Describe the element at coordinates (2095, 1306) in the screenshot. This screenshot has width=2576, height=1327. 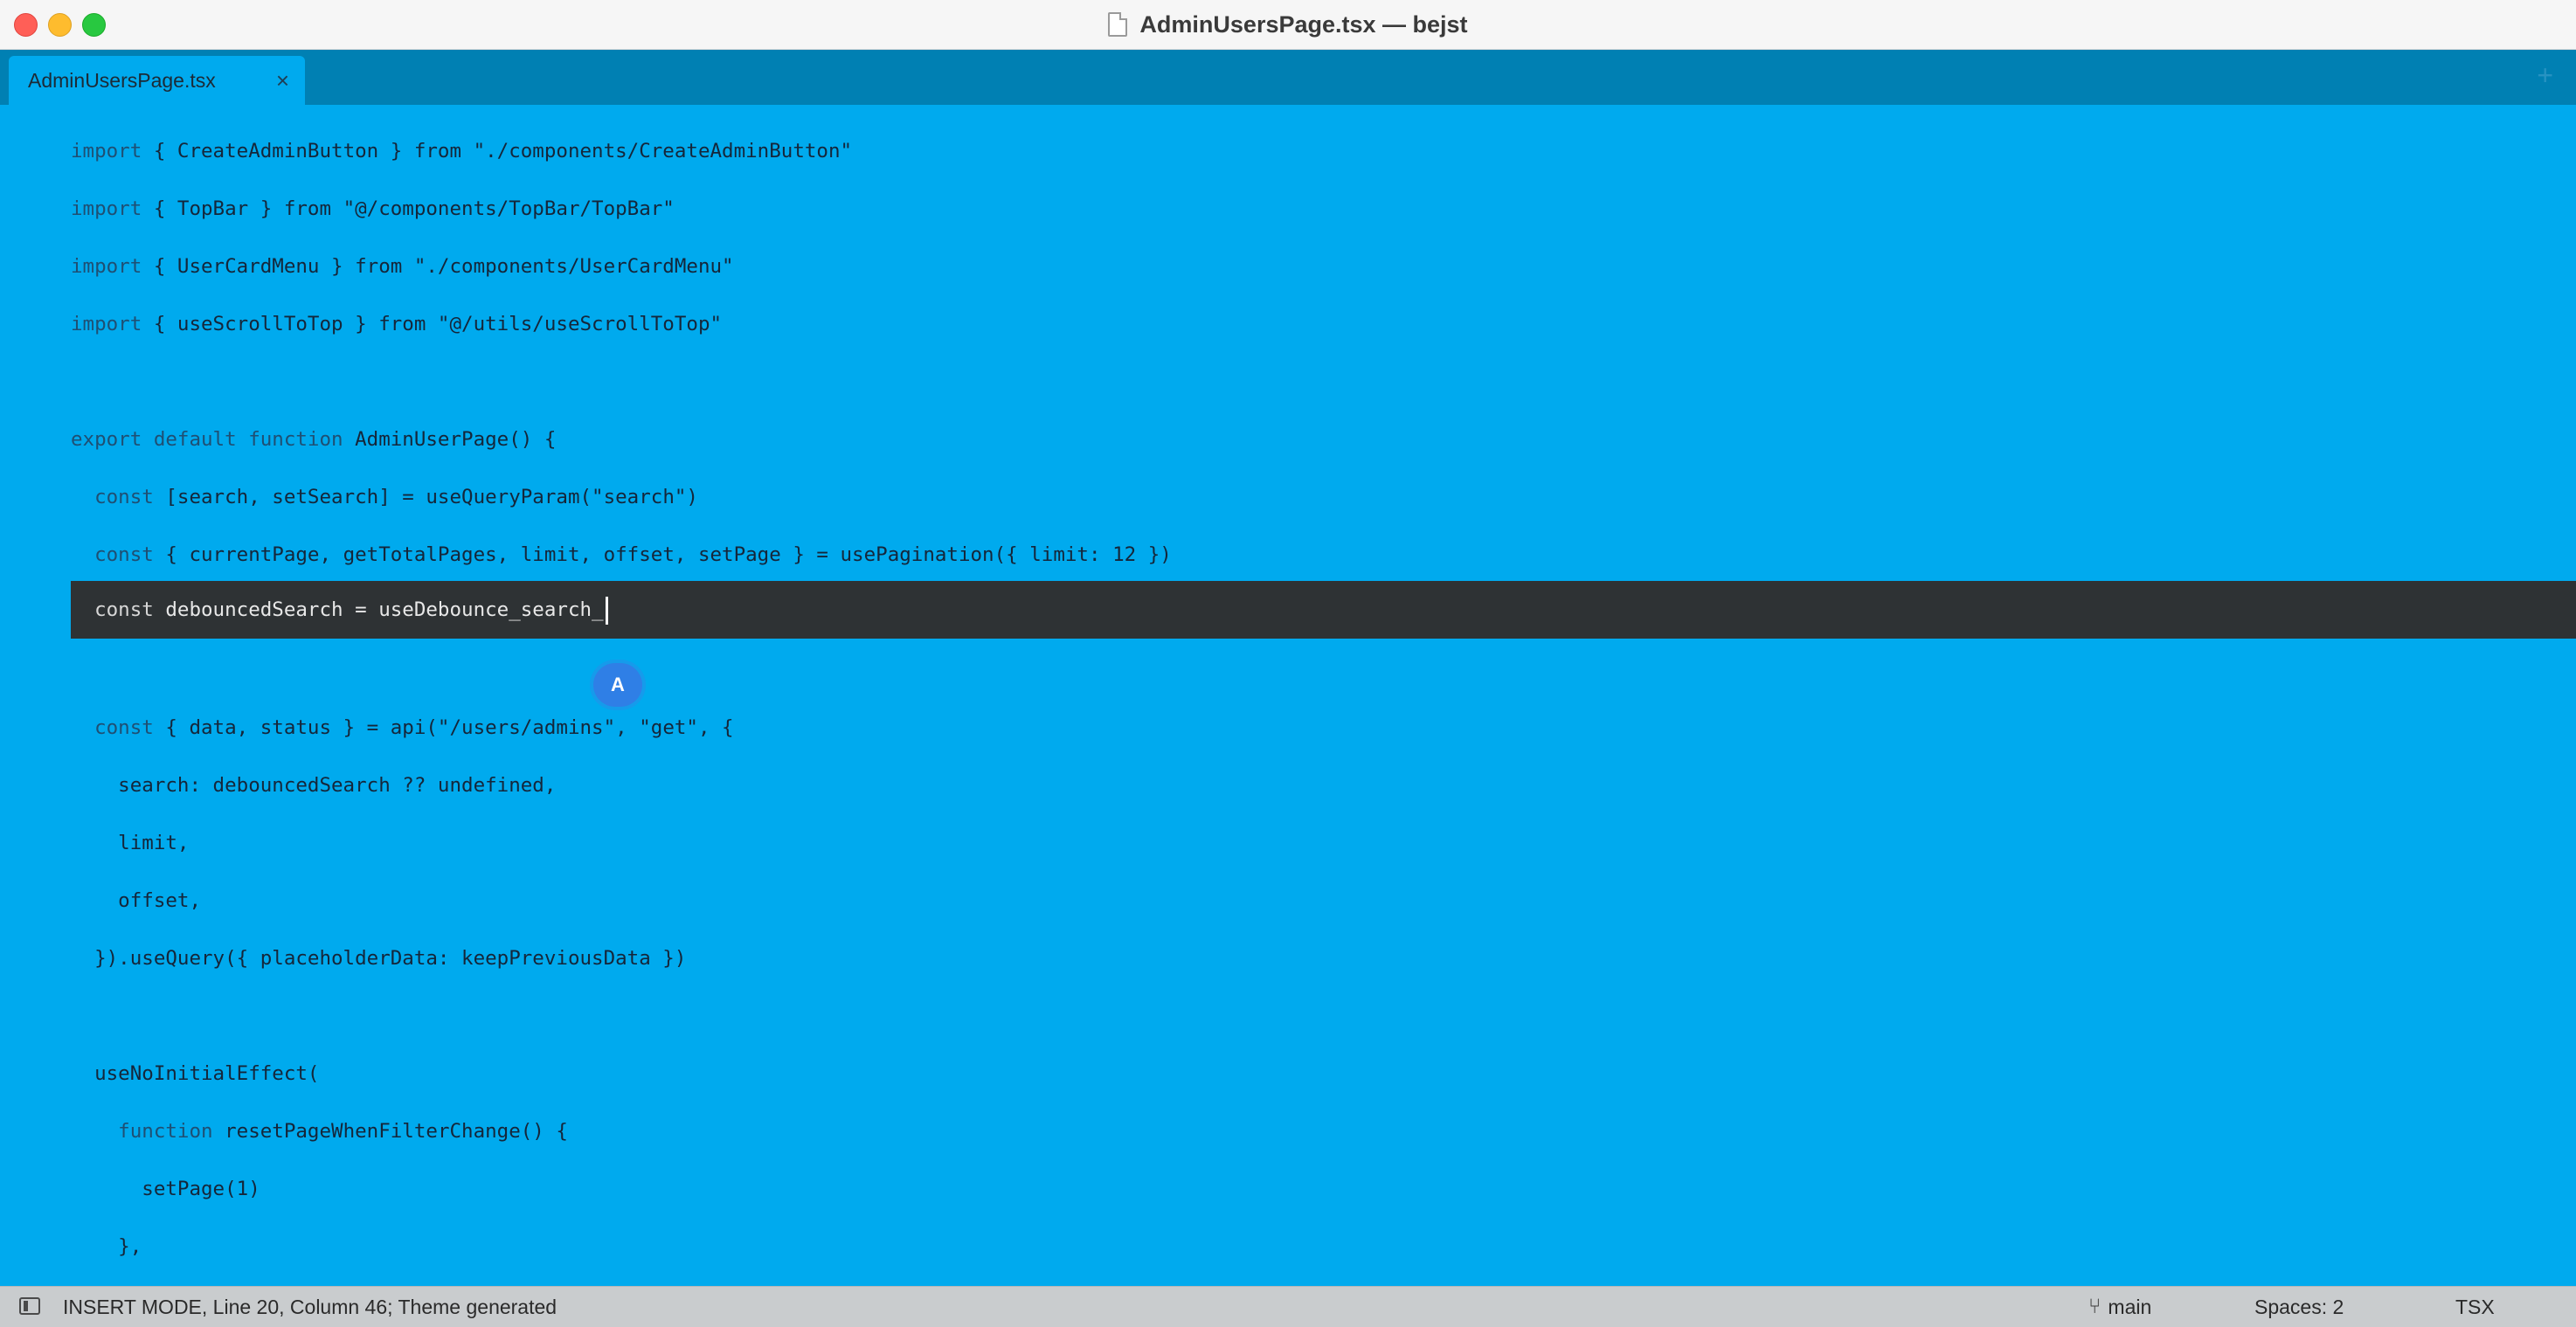
I see `git-branch-icon: ⑂` at that location.